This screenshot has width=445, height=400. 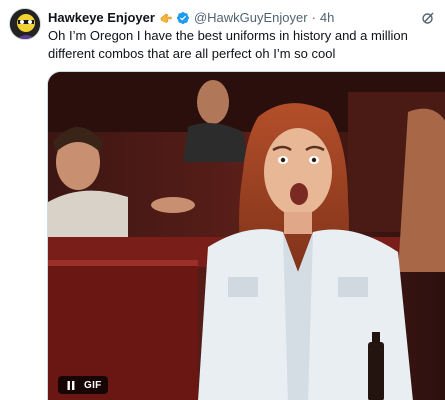 I want to click on avatar, so click(x=25, y=24).